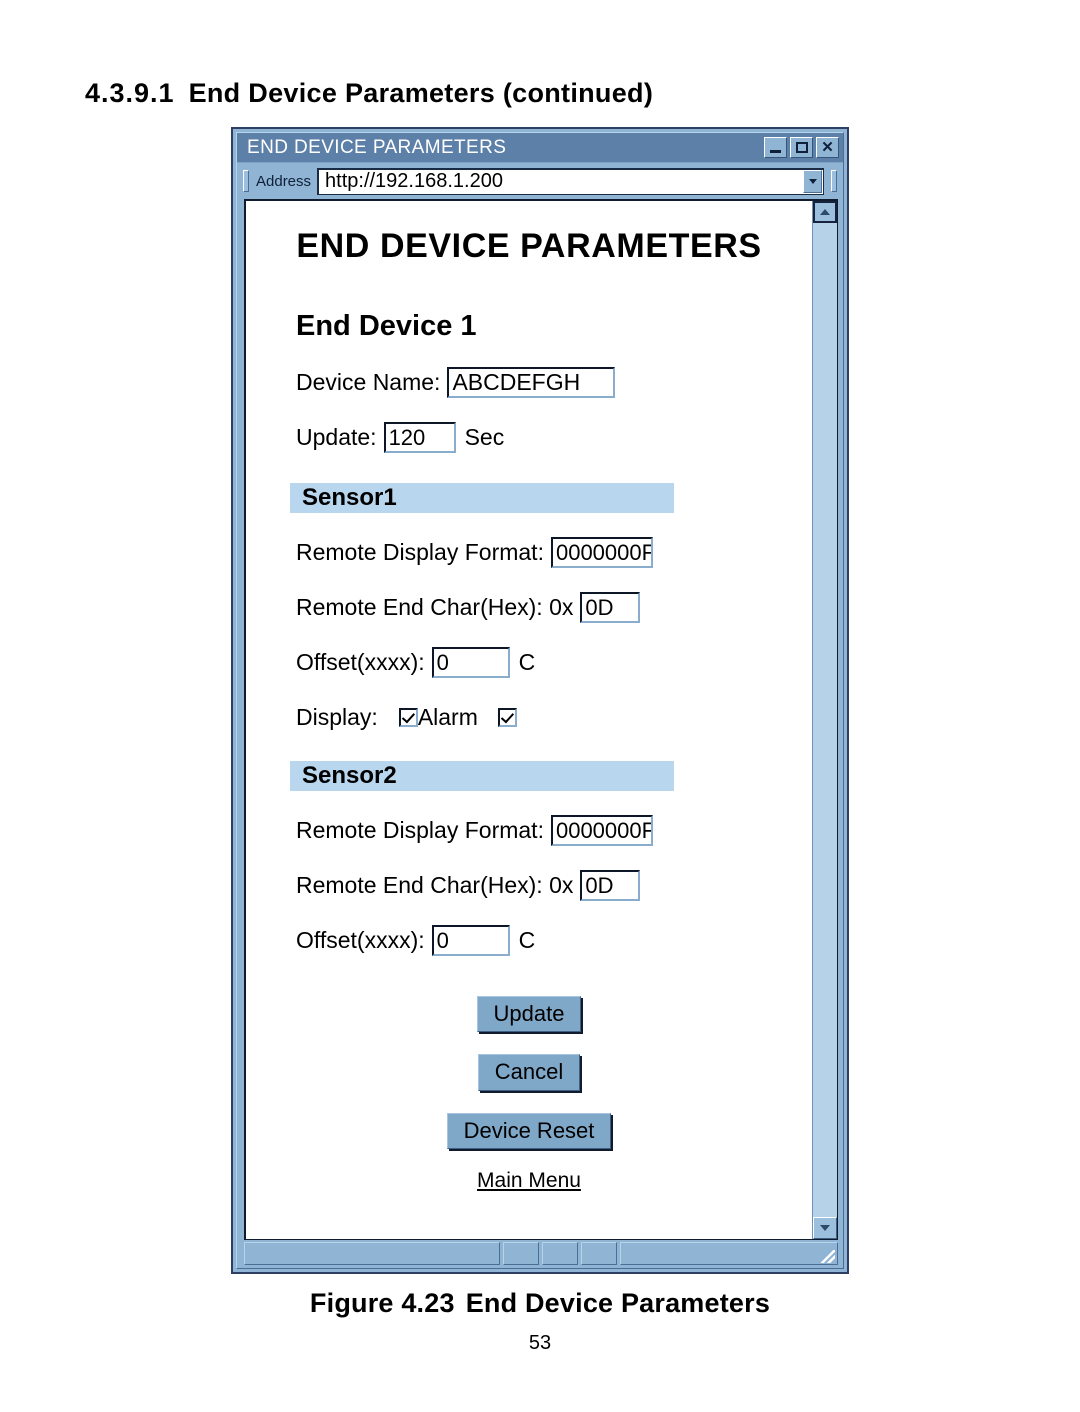 This screenshot has width=1080, height=1412. What do you see at coordinates (610, 885) in the screenshot?
I see `sensor2-end-char-input: 0D` at bounding box center [610, 885].